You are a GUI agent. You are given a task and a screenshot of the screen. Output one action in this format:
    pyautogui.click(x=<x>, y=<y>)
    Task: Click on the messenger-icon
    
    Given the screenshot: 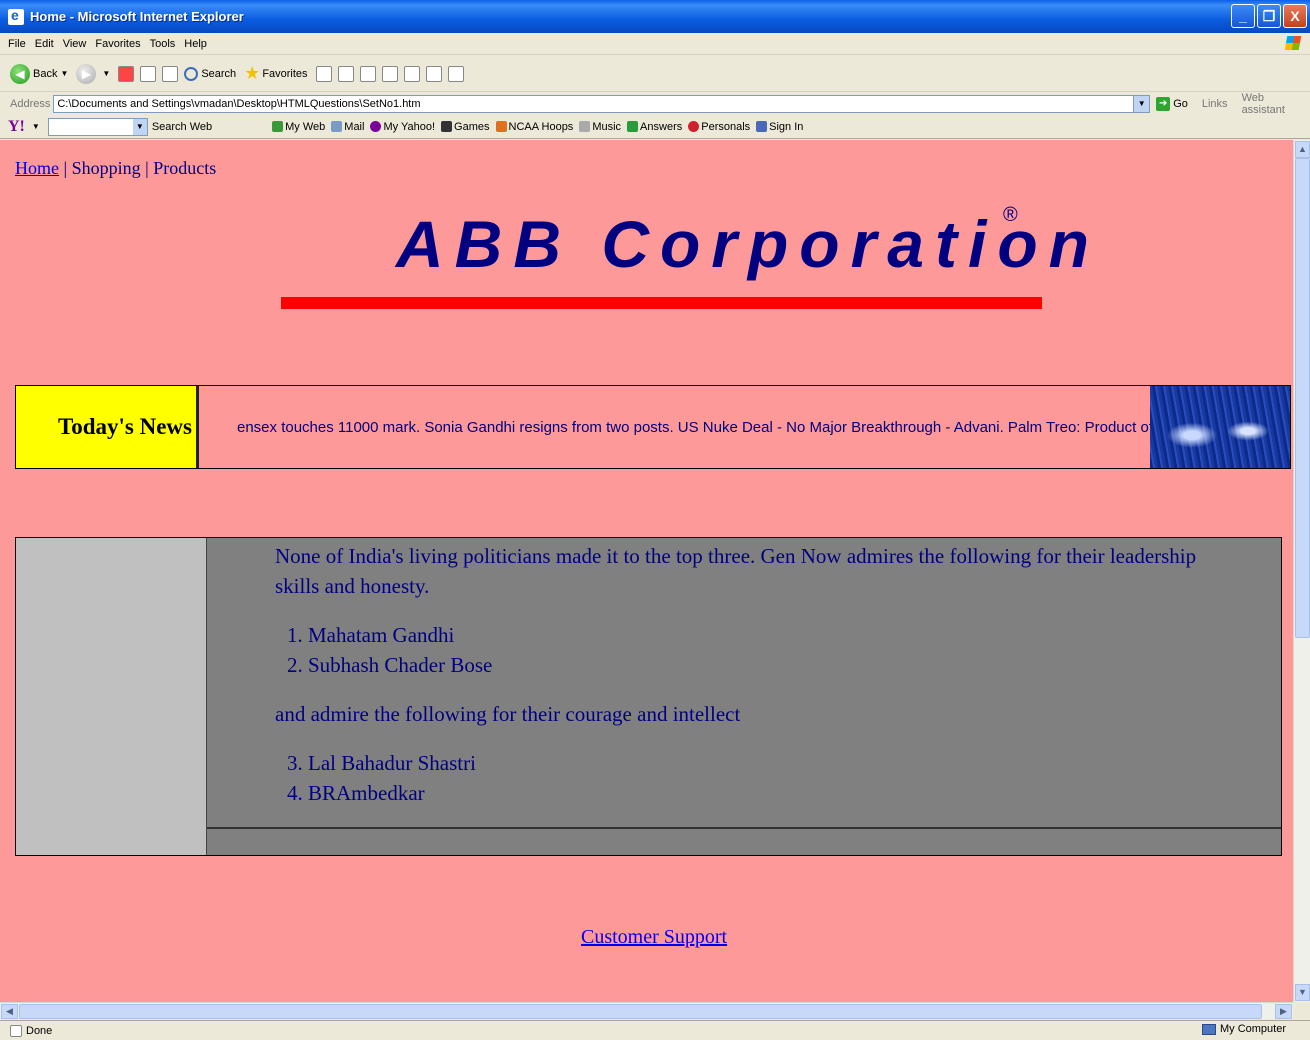 What is the action you would take?
    pyautogui.click(x=455, y=73)
    